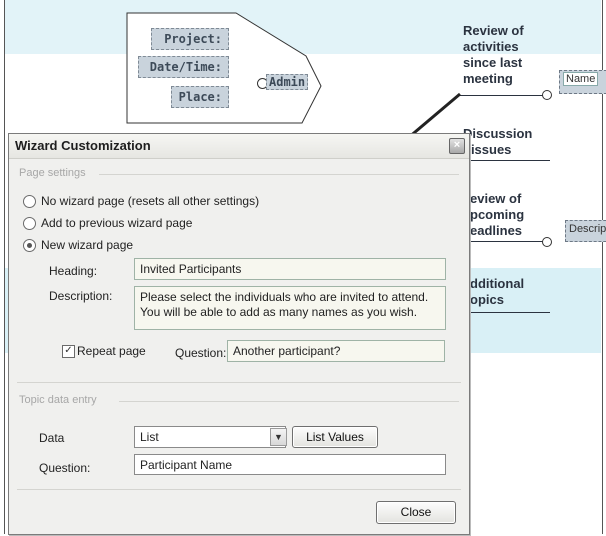 This screenshot has height=536, width=606. Describe the element at coordinates (111, 351) in the screenshot. I see `repeat-page-label: Repeat page` at that location.